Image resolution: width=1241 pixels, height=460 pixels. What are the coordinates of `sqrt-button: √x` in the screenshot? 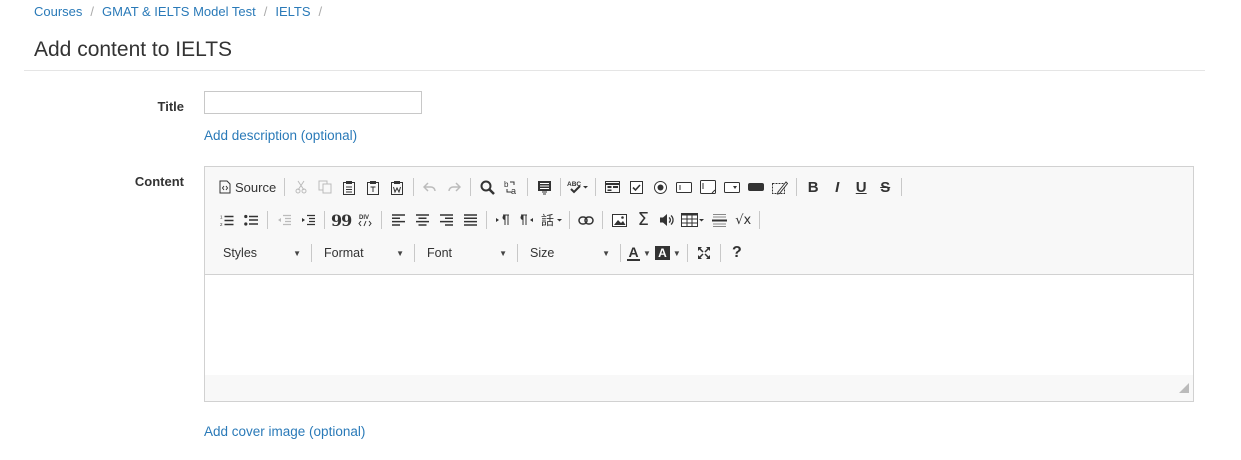 It's located at (743, 220).